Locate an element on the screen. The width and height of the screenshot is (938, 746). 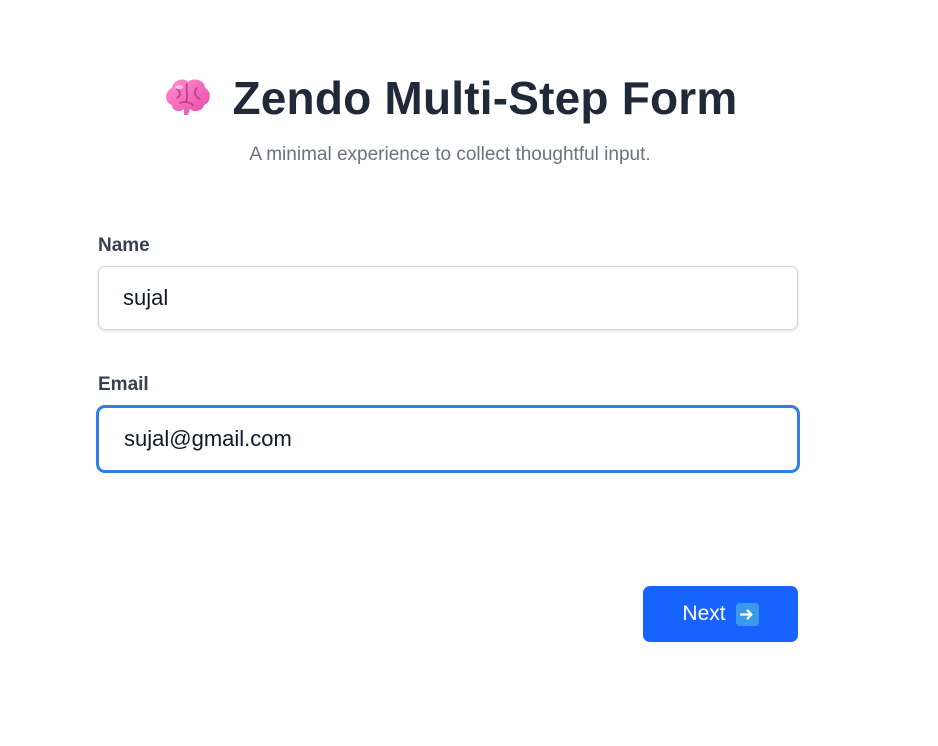
title-row: Zendo Multi-Step Form is located at coordinates (450, 98).